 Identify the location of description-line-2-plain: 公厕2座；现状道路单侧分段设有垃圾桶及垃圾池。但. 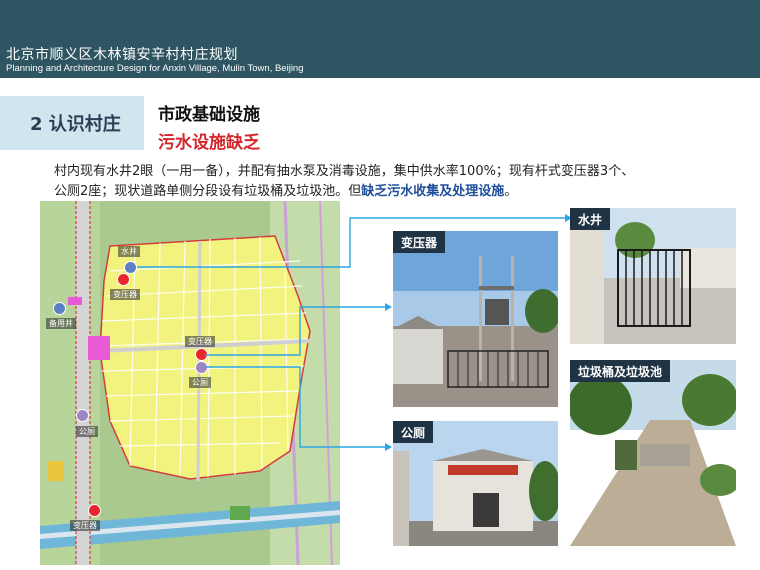
(208, 191).